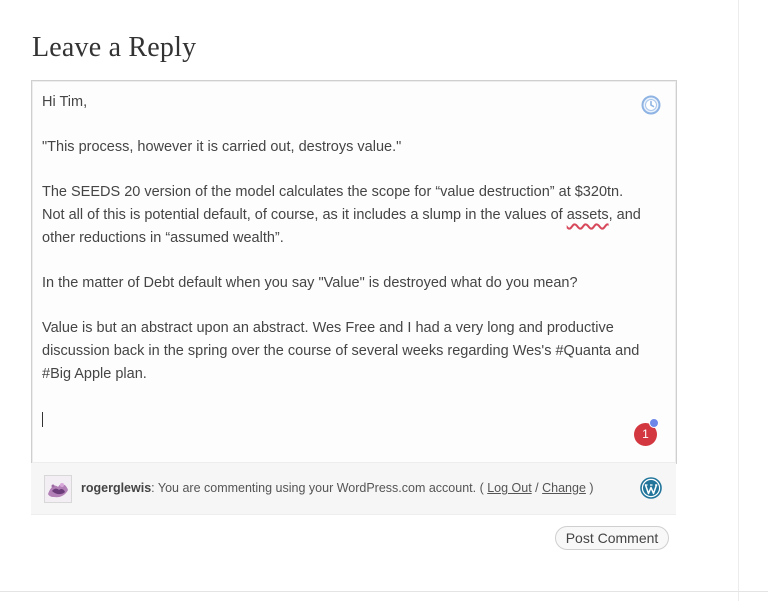  I want to click on caret-line, so click(342, 419).